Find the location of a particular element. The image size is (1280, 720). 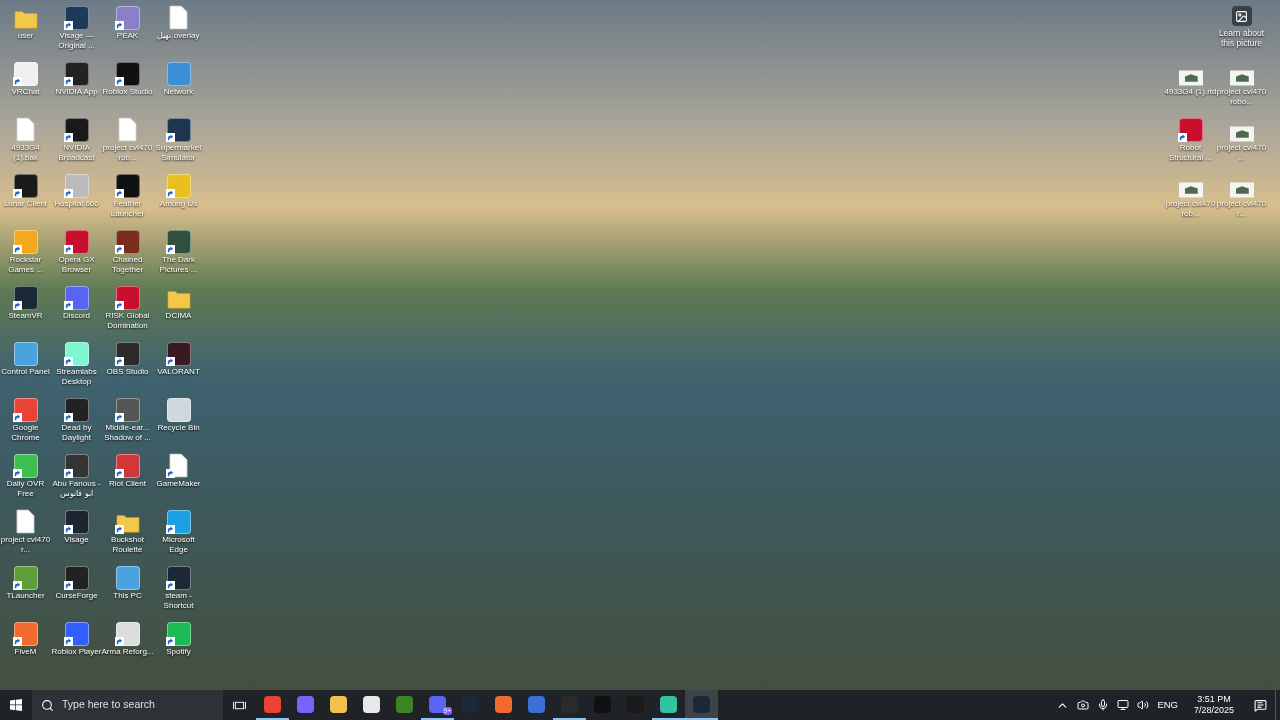

desktop-icon-label: PEAK is located at coordinates (127, 36).